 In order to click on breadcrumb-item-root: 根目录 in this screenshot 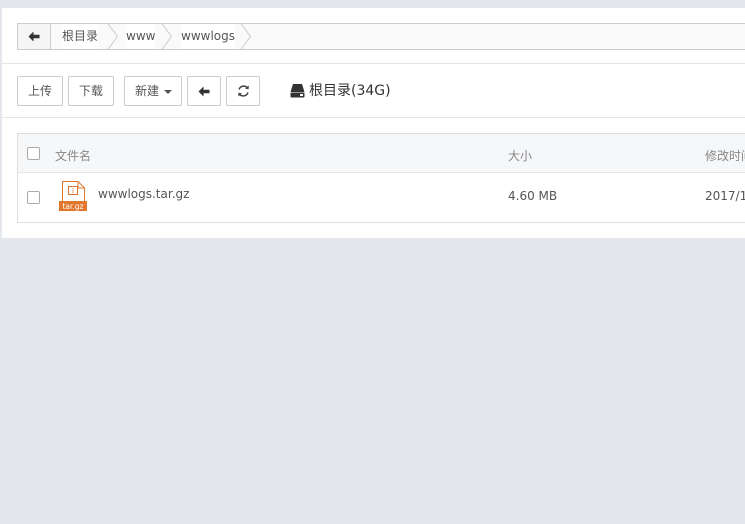, I will do `click(80, 36)`.